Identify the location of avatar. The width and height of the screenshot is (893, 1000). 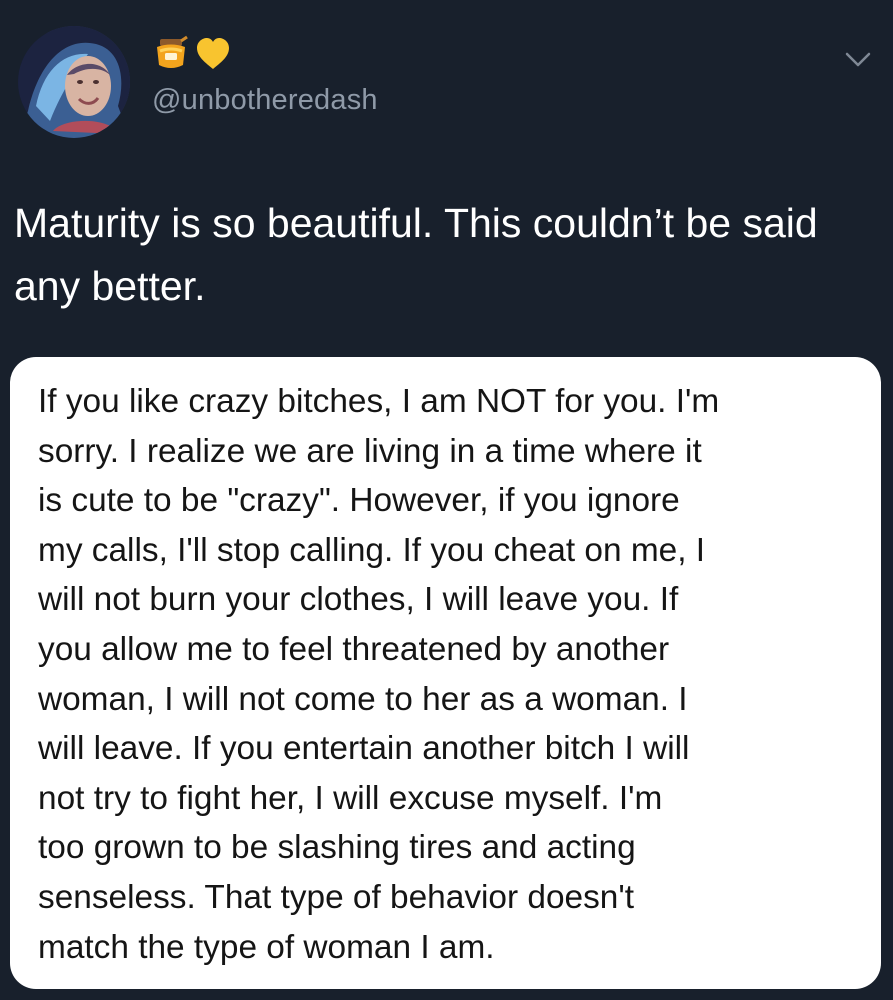
(74, 82).